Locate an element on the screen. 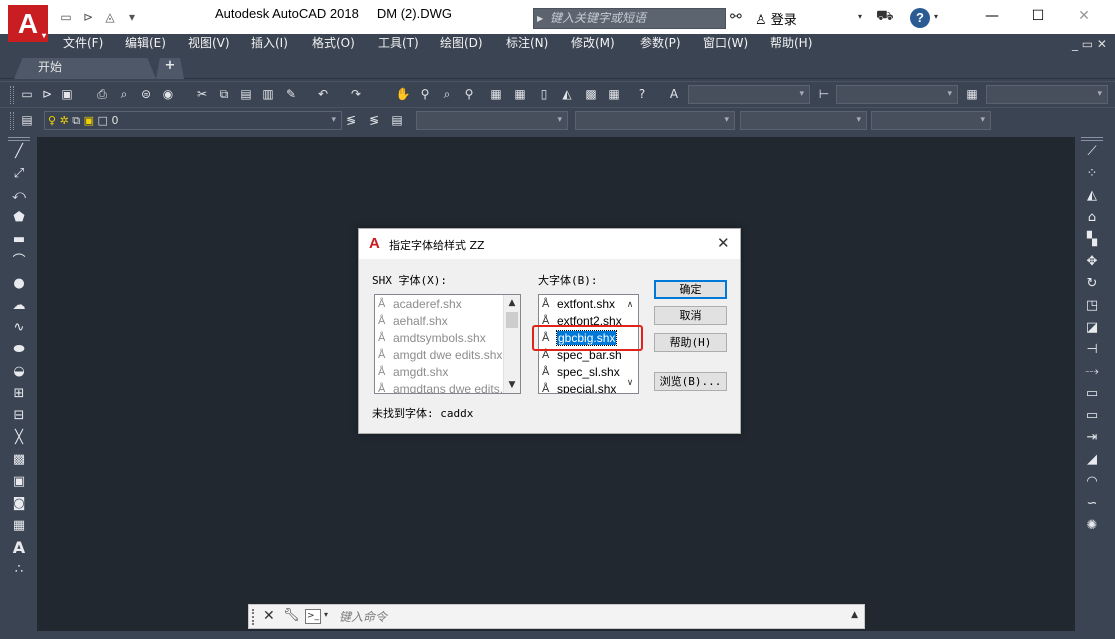 This screenshot has height=639, width=1115. table-icon: ▦ is located at coordinates (19, 526).